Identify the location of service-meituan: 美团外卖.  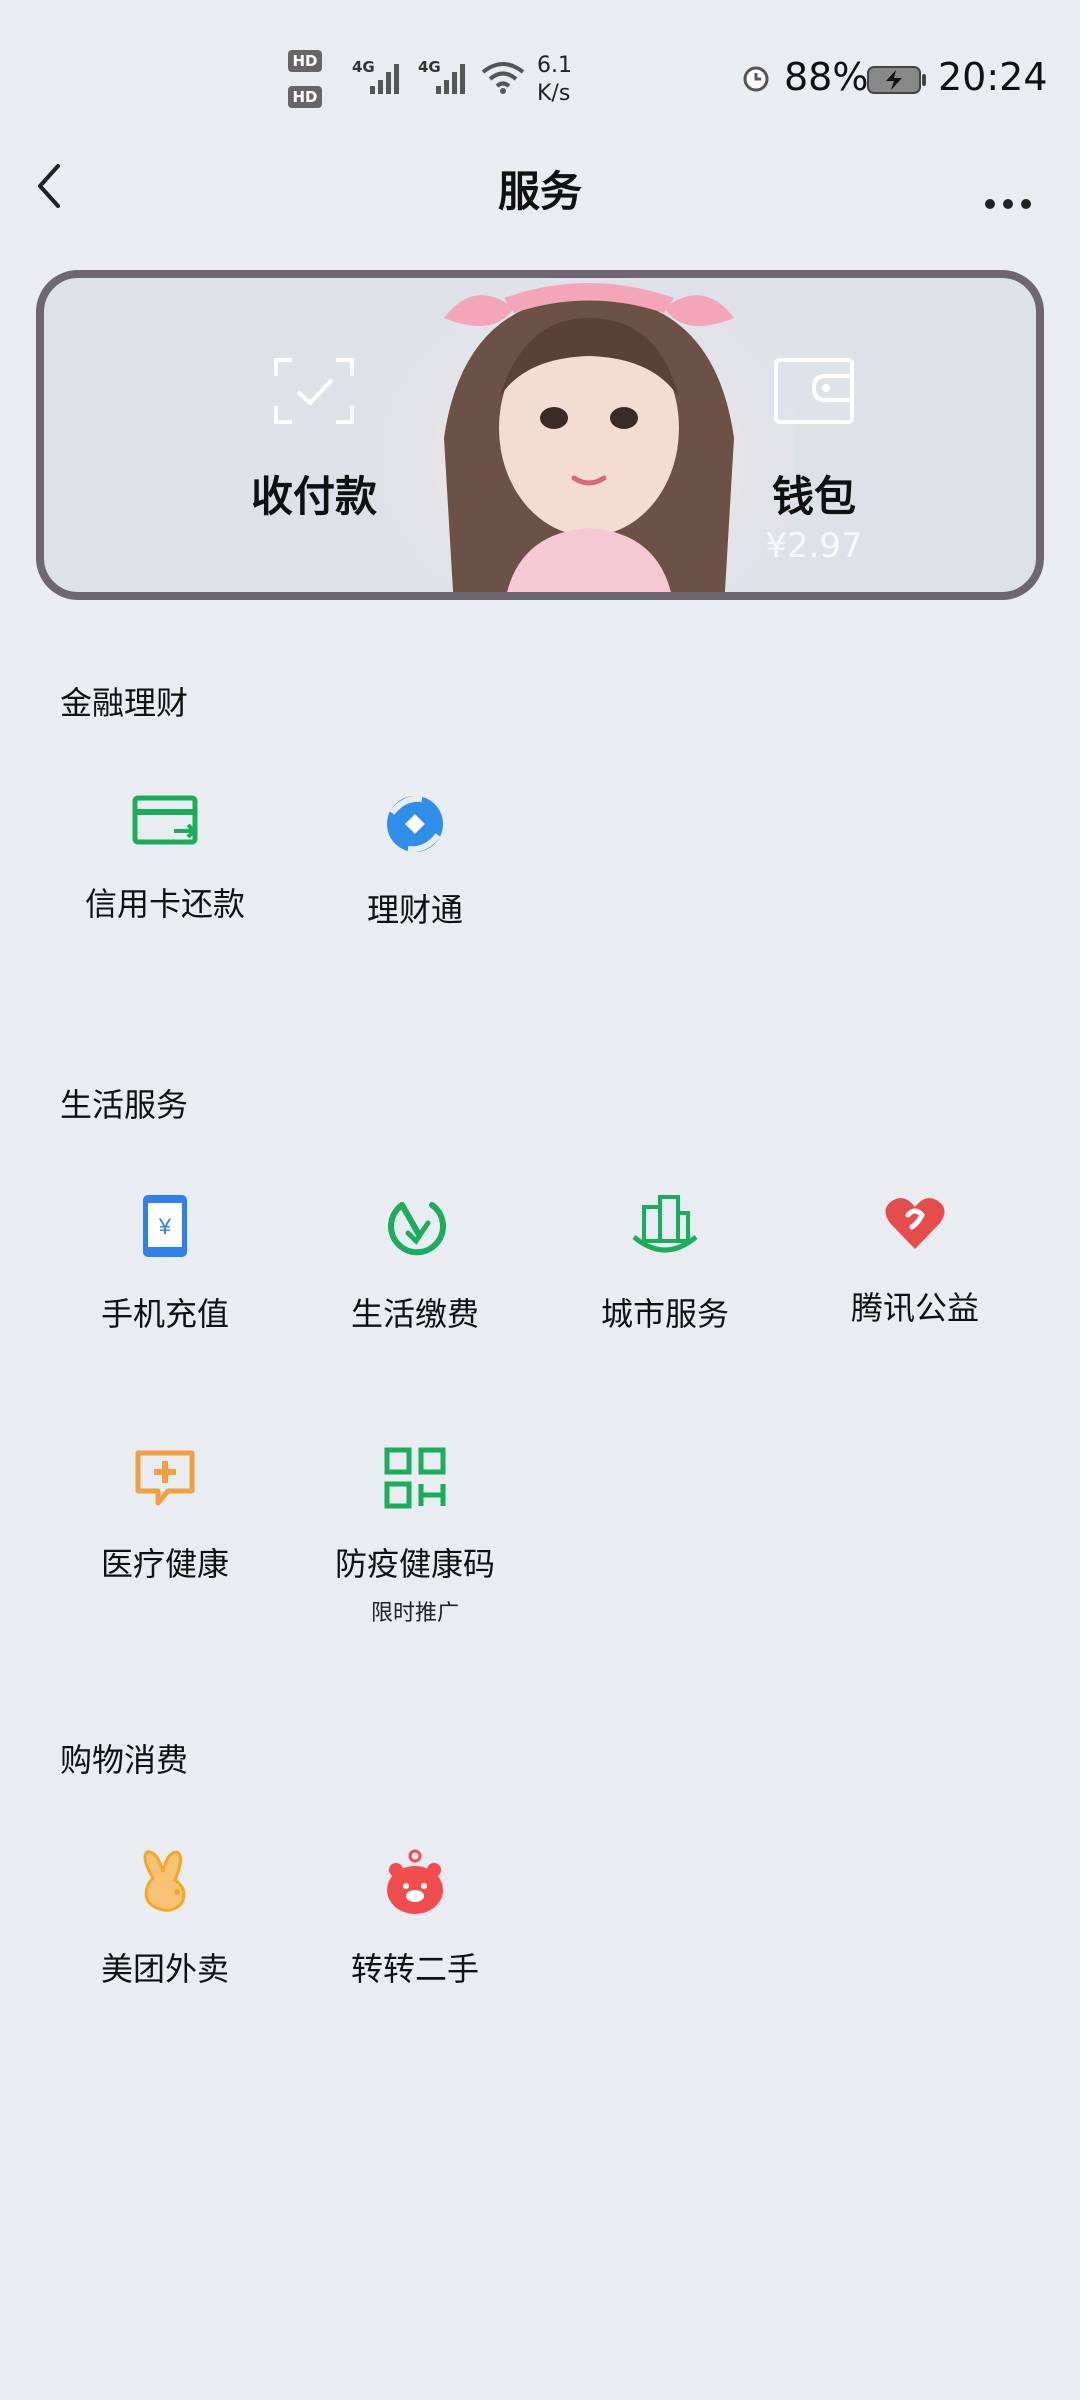
(165, 1948).